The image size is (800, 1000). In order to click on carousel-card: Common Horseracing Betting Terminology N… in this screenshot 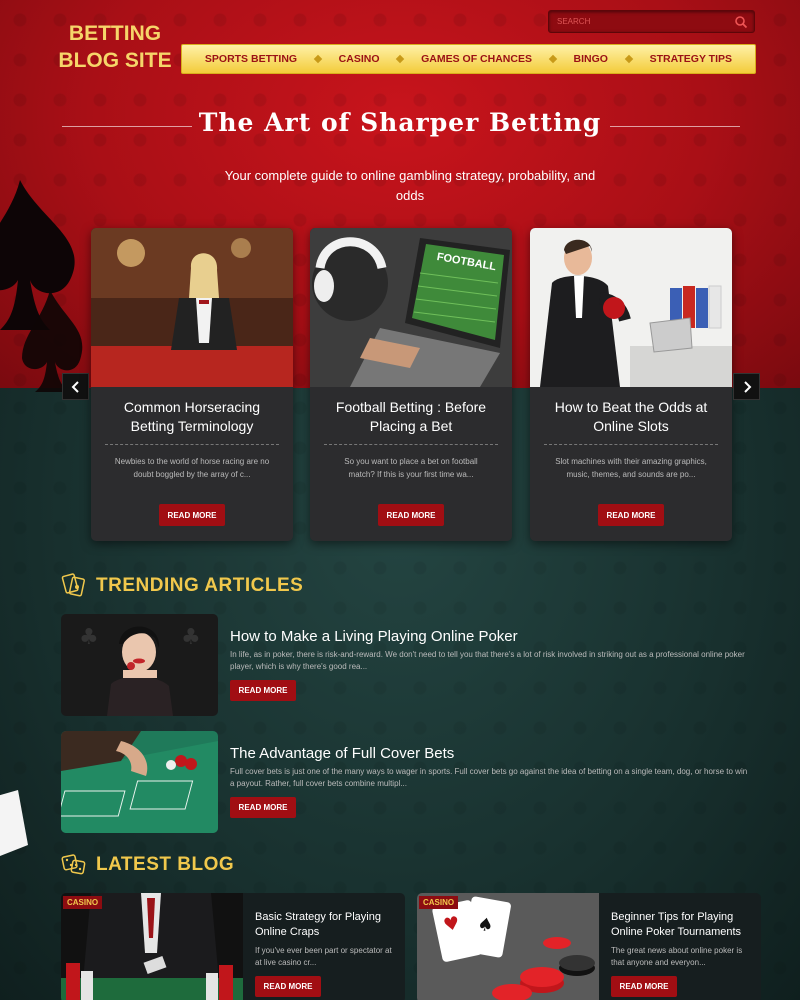, I will do `click(192, 384)`.